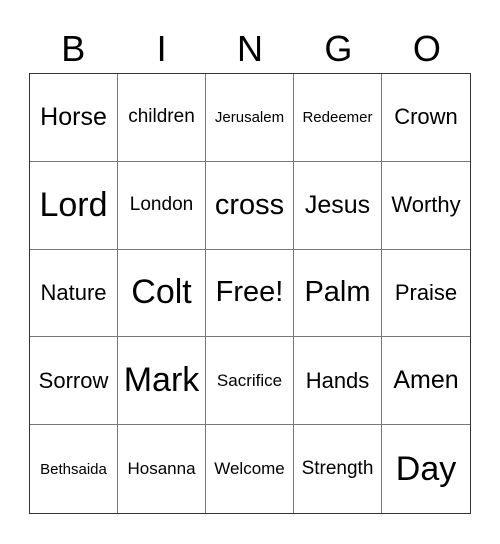 The image size is (500, 544). I want to click on bingo-cell: Sorrow, so click(74, 381).